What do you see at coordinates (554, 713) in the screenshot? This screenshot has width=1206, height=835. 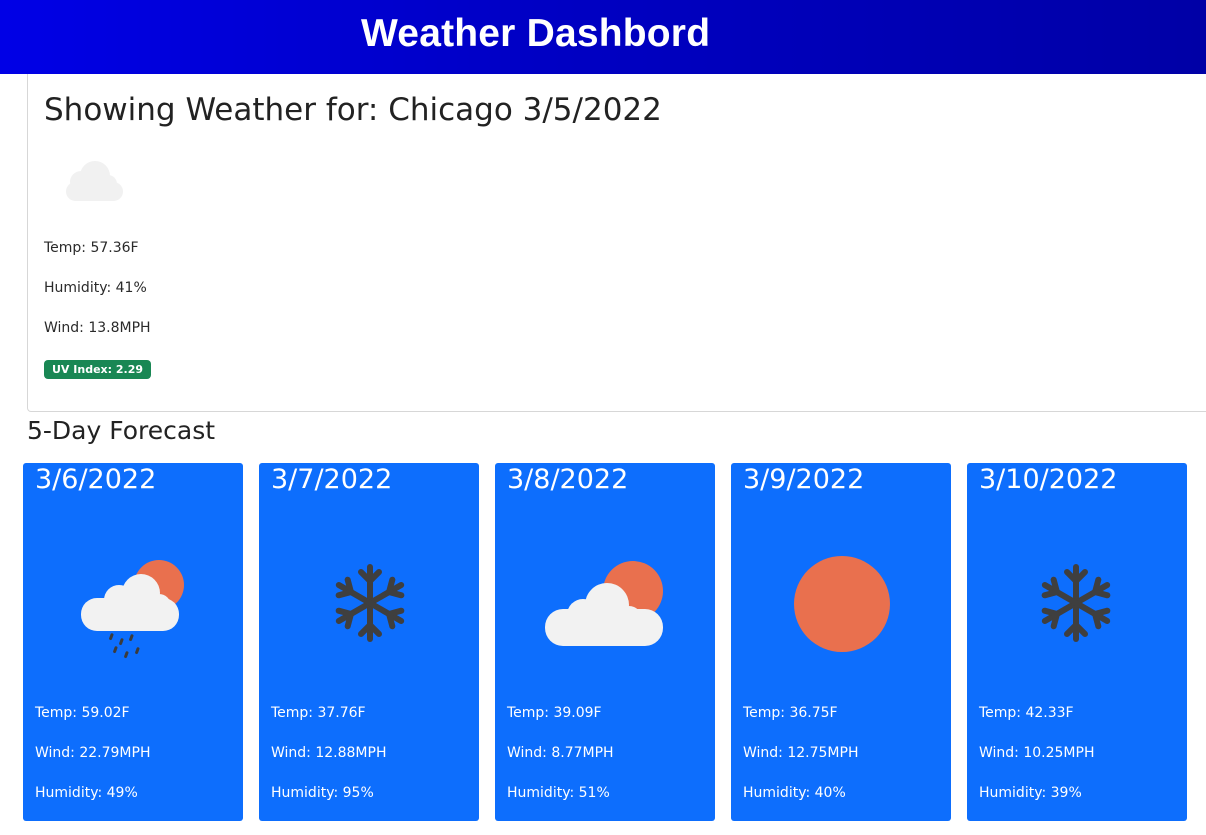 I see `forecast-temp: Temp: 39.09F` at bounding box center [554, 713].